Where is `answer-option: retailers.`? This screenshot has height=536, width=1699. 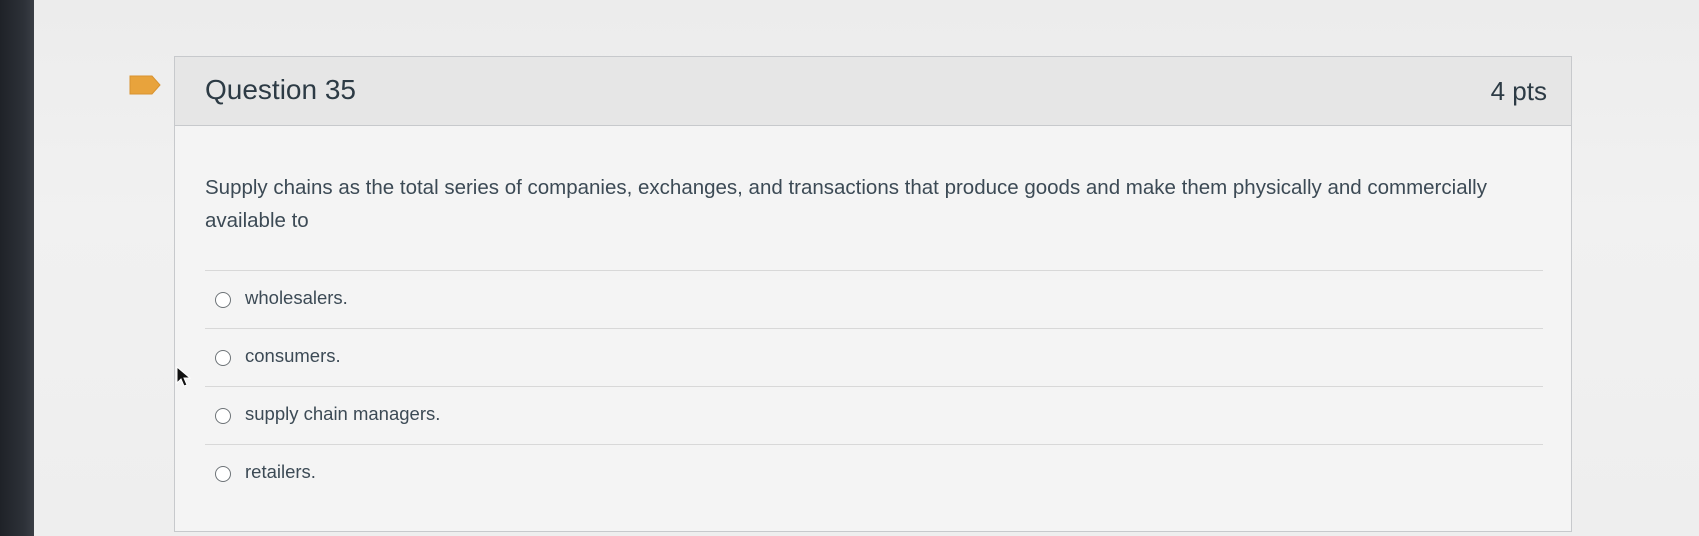
answer-option: retailers. is located at coordinates (874, 473).